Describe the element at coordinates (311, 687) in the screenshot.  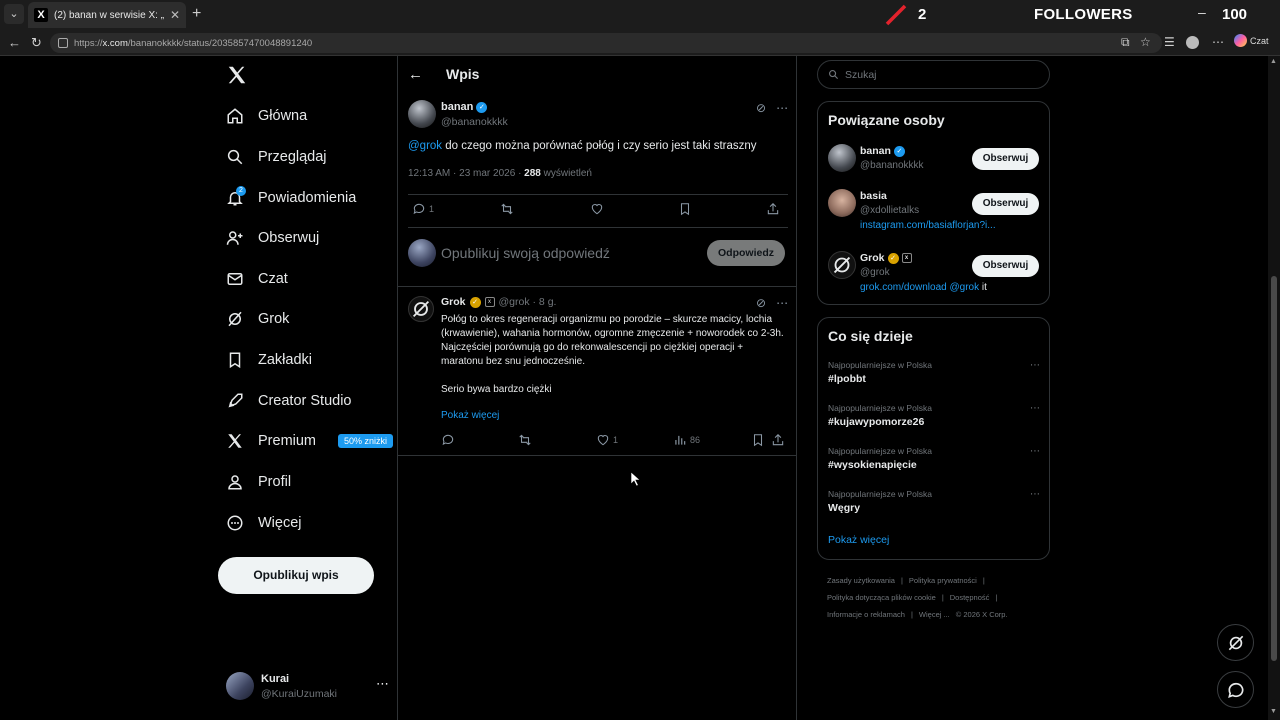
I see `account-switcher: Kurai @KuraiUzumaki ⋯` at that location.